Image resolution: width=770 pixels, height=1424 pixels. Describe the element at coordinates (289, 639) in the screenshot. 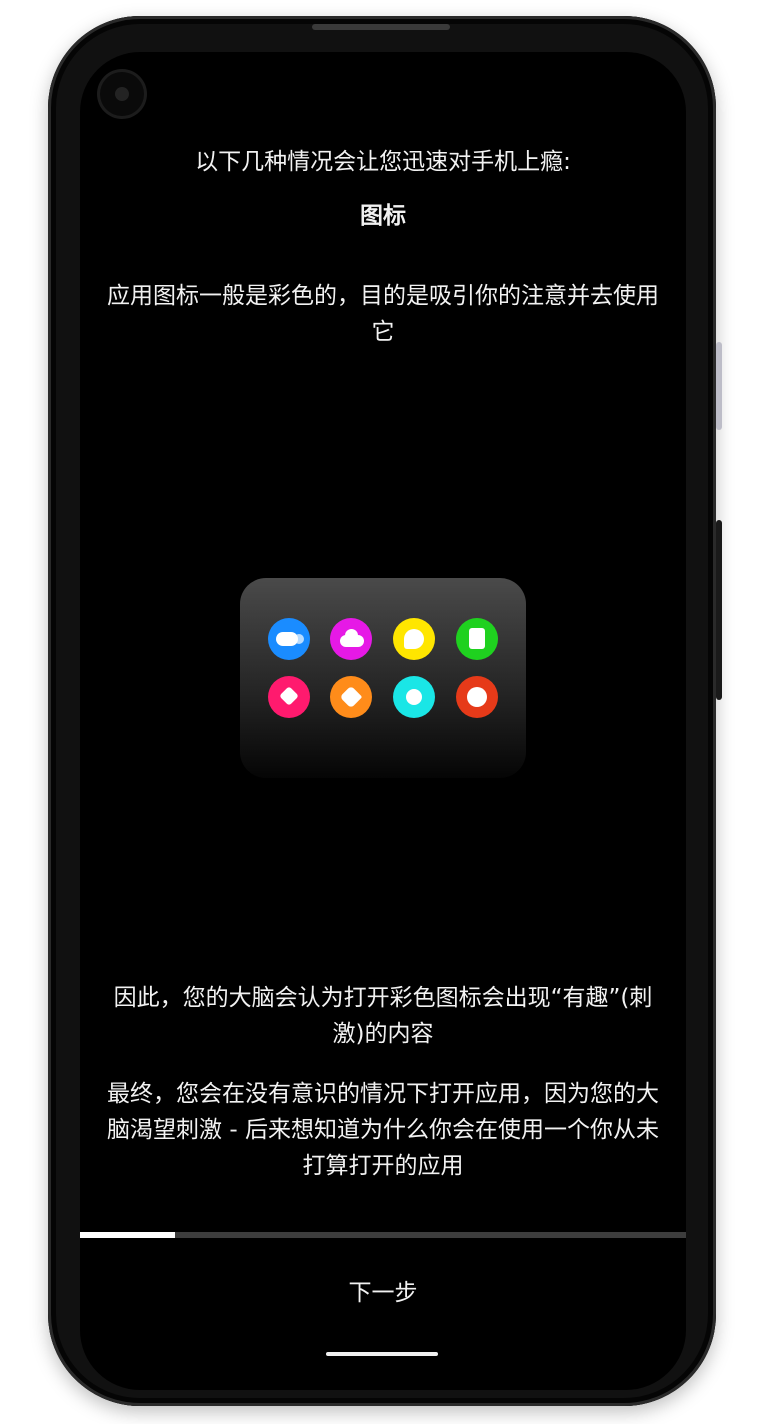

I see `toggle-icon` at that location.